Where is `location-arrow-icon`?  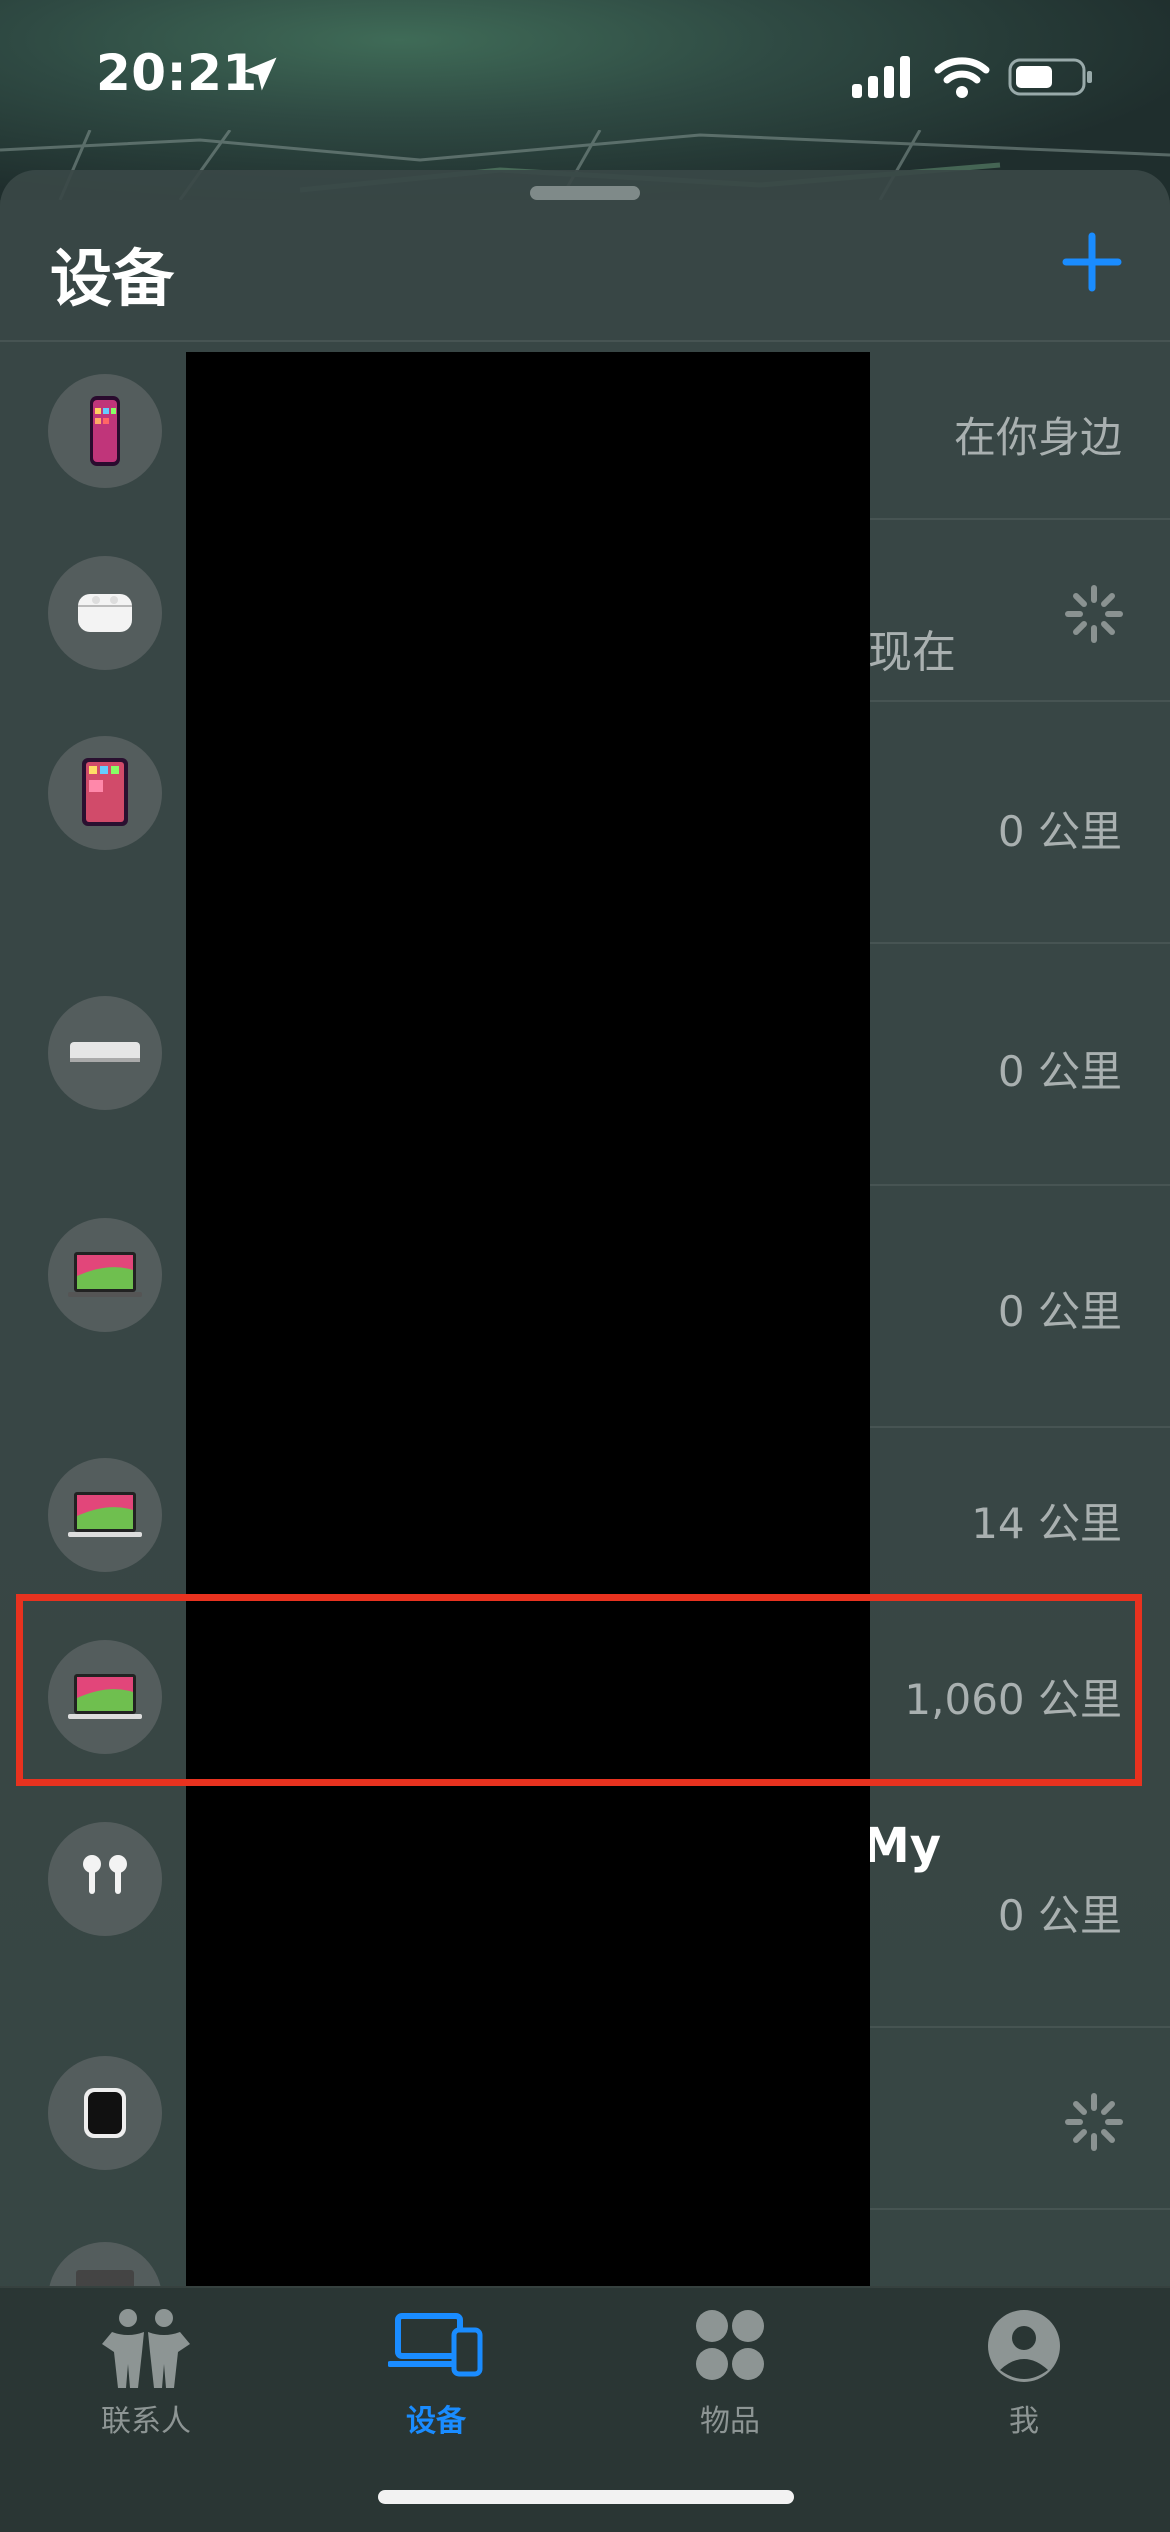 location-arrow-icon is located at coordinates (260, 74).